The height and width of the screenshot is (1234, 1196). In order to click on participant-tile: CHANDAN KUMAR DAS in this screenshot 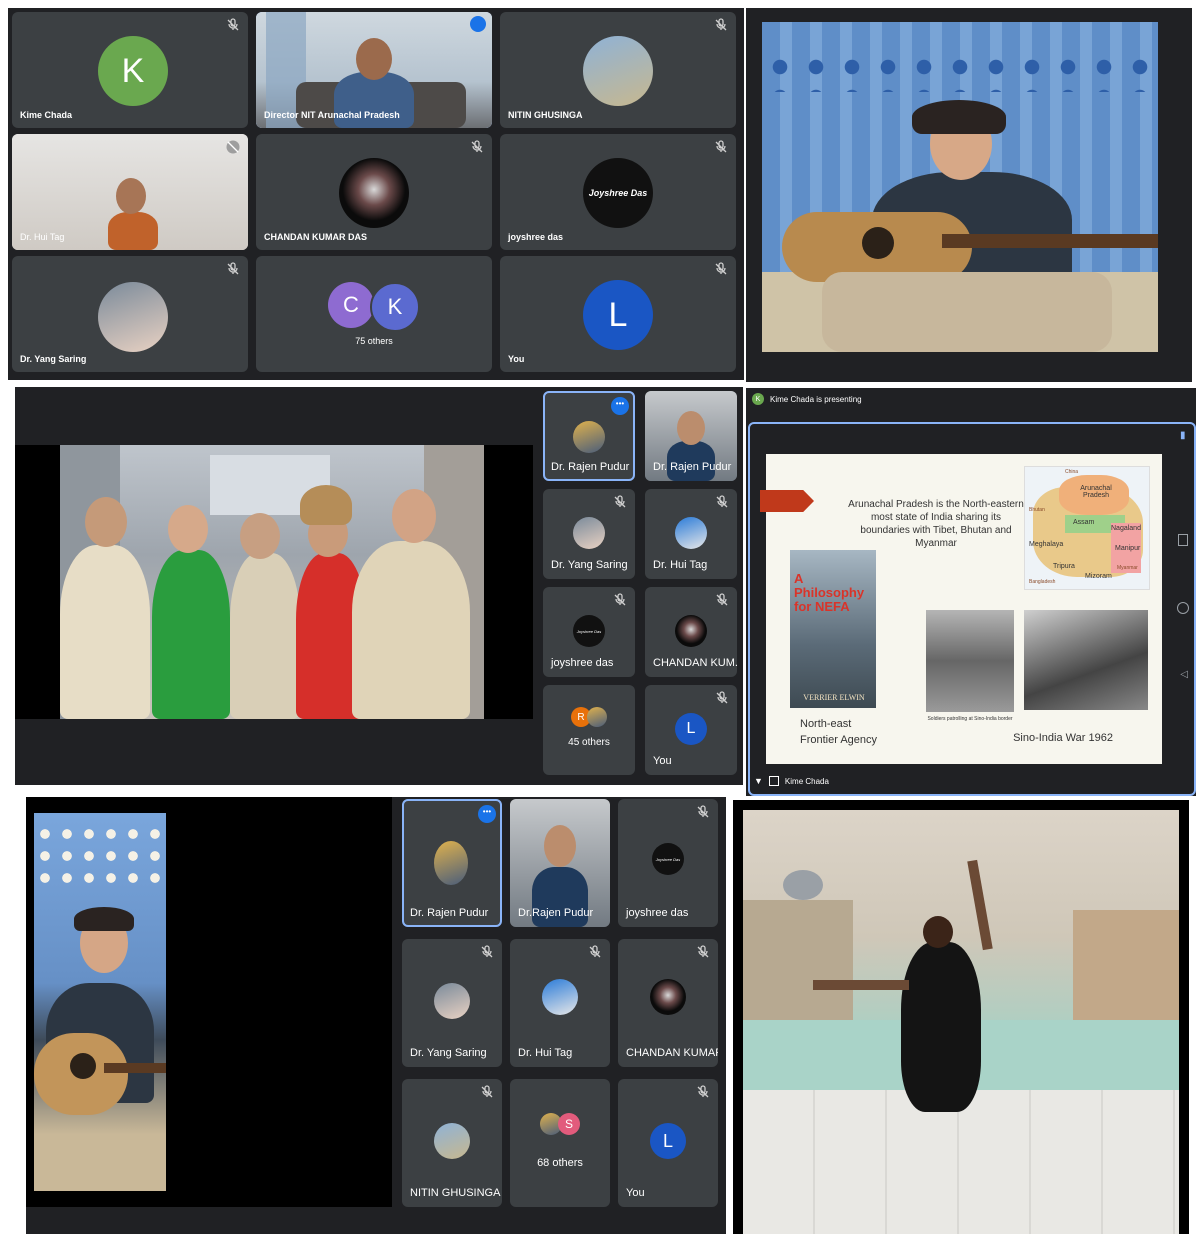, I will do `click(374, 192)`.